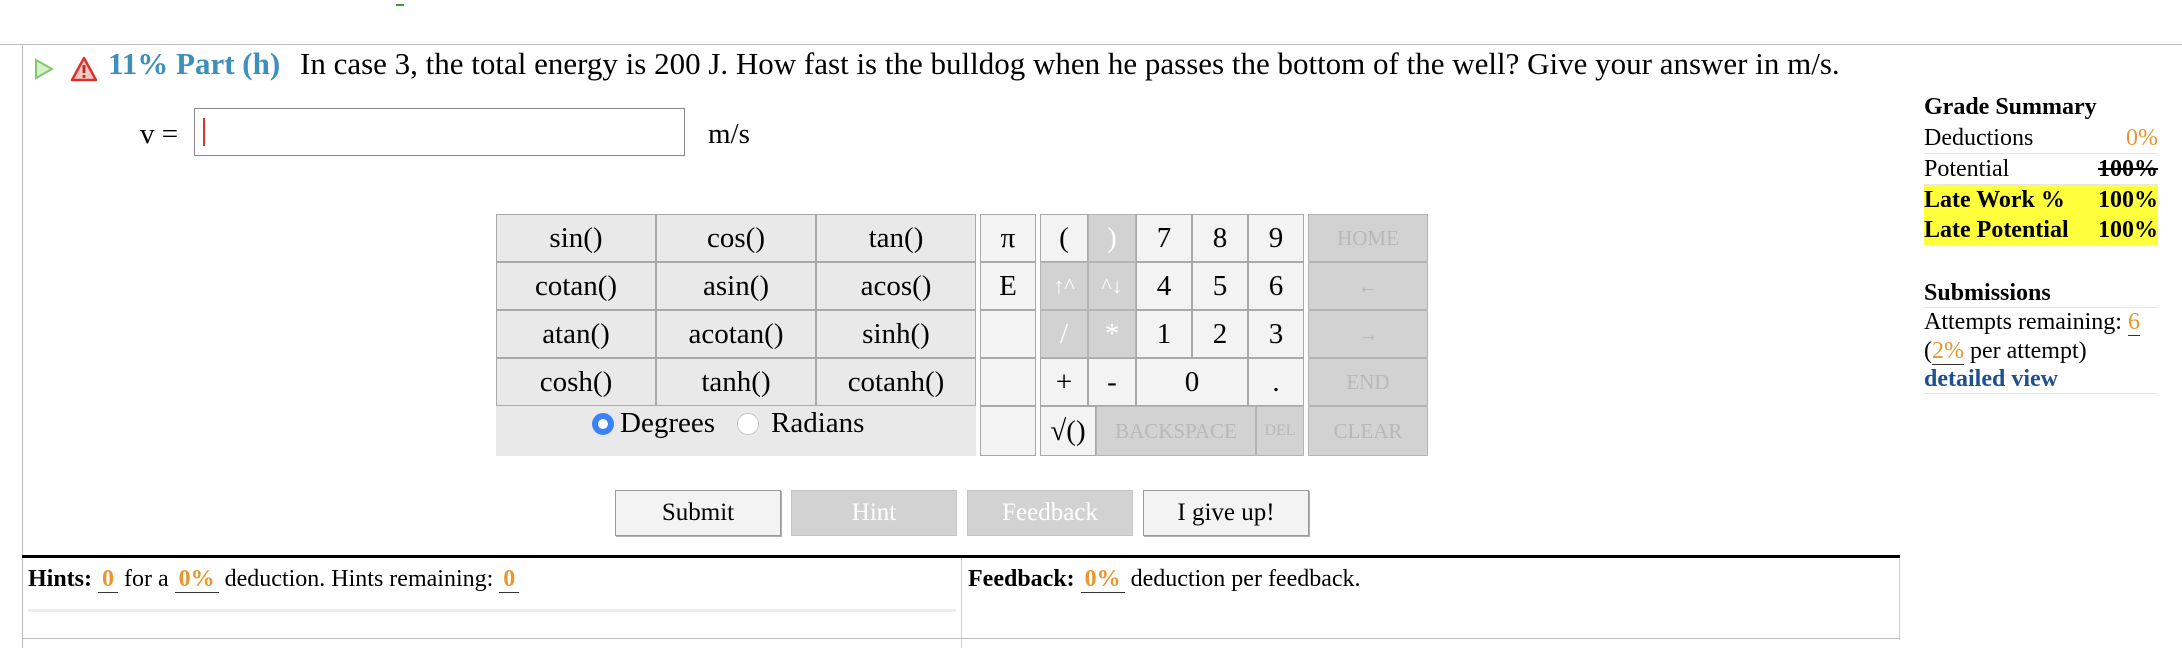 This screenshot has height=648, width=2182. What do you see at coordinates (2128, 200) in the screenshot?
I see `late-work-value: 100%` at bounding box center [2128, 200].